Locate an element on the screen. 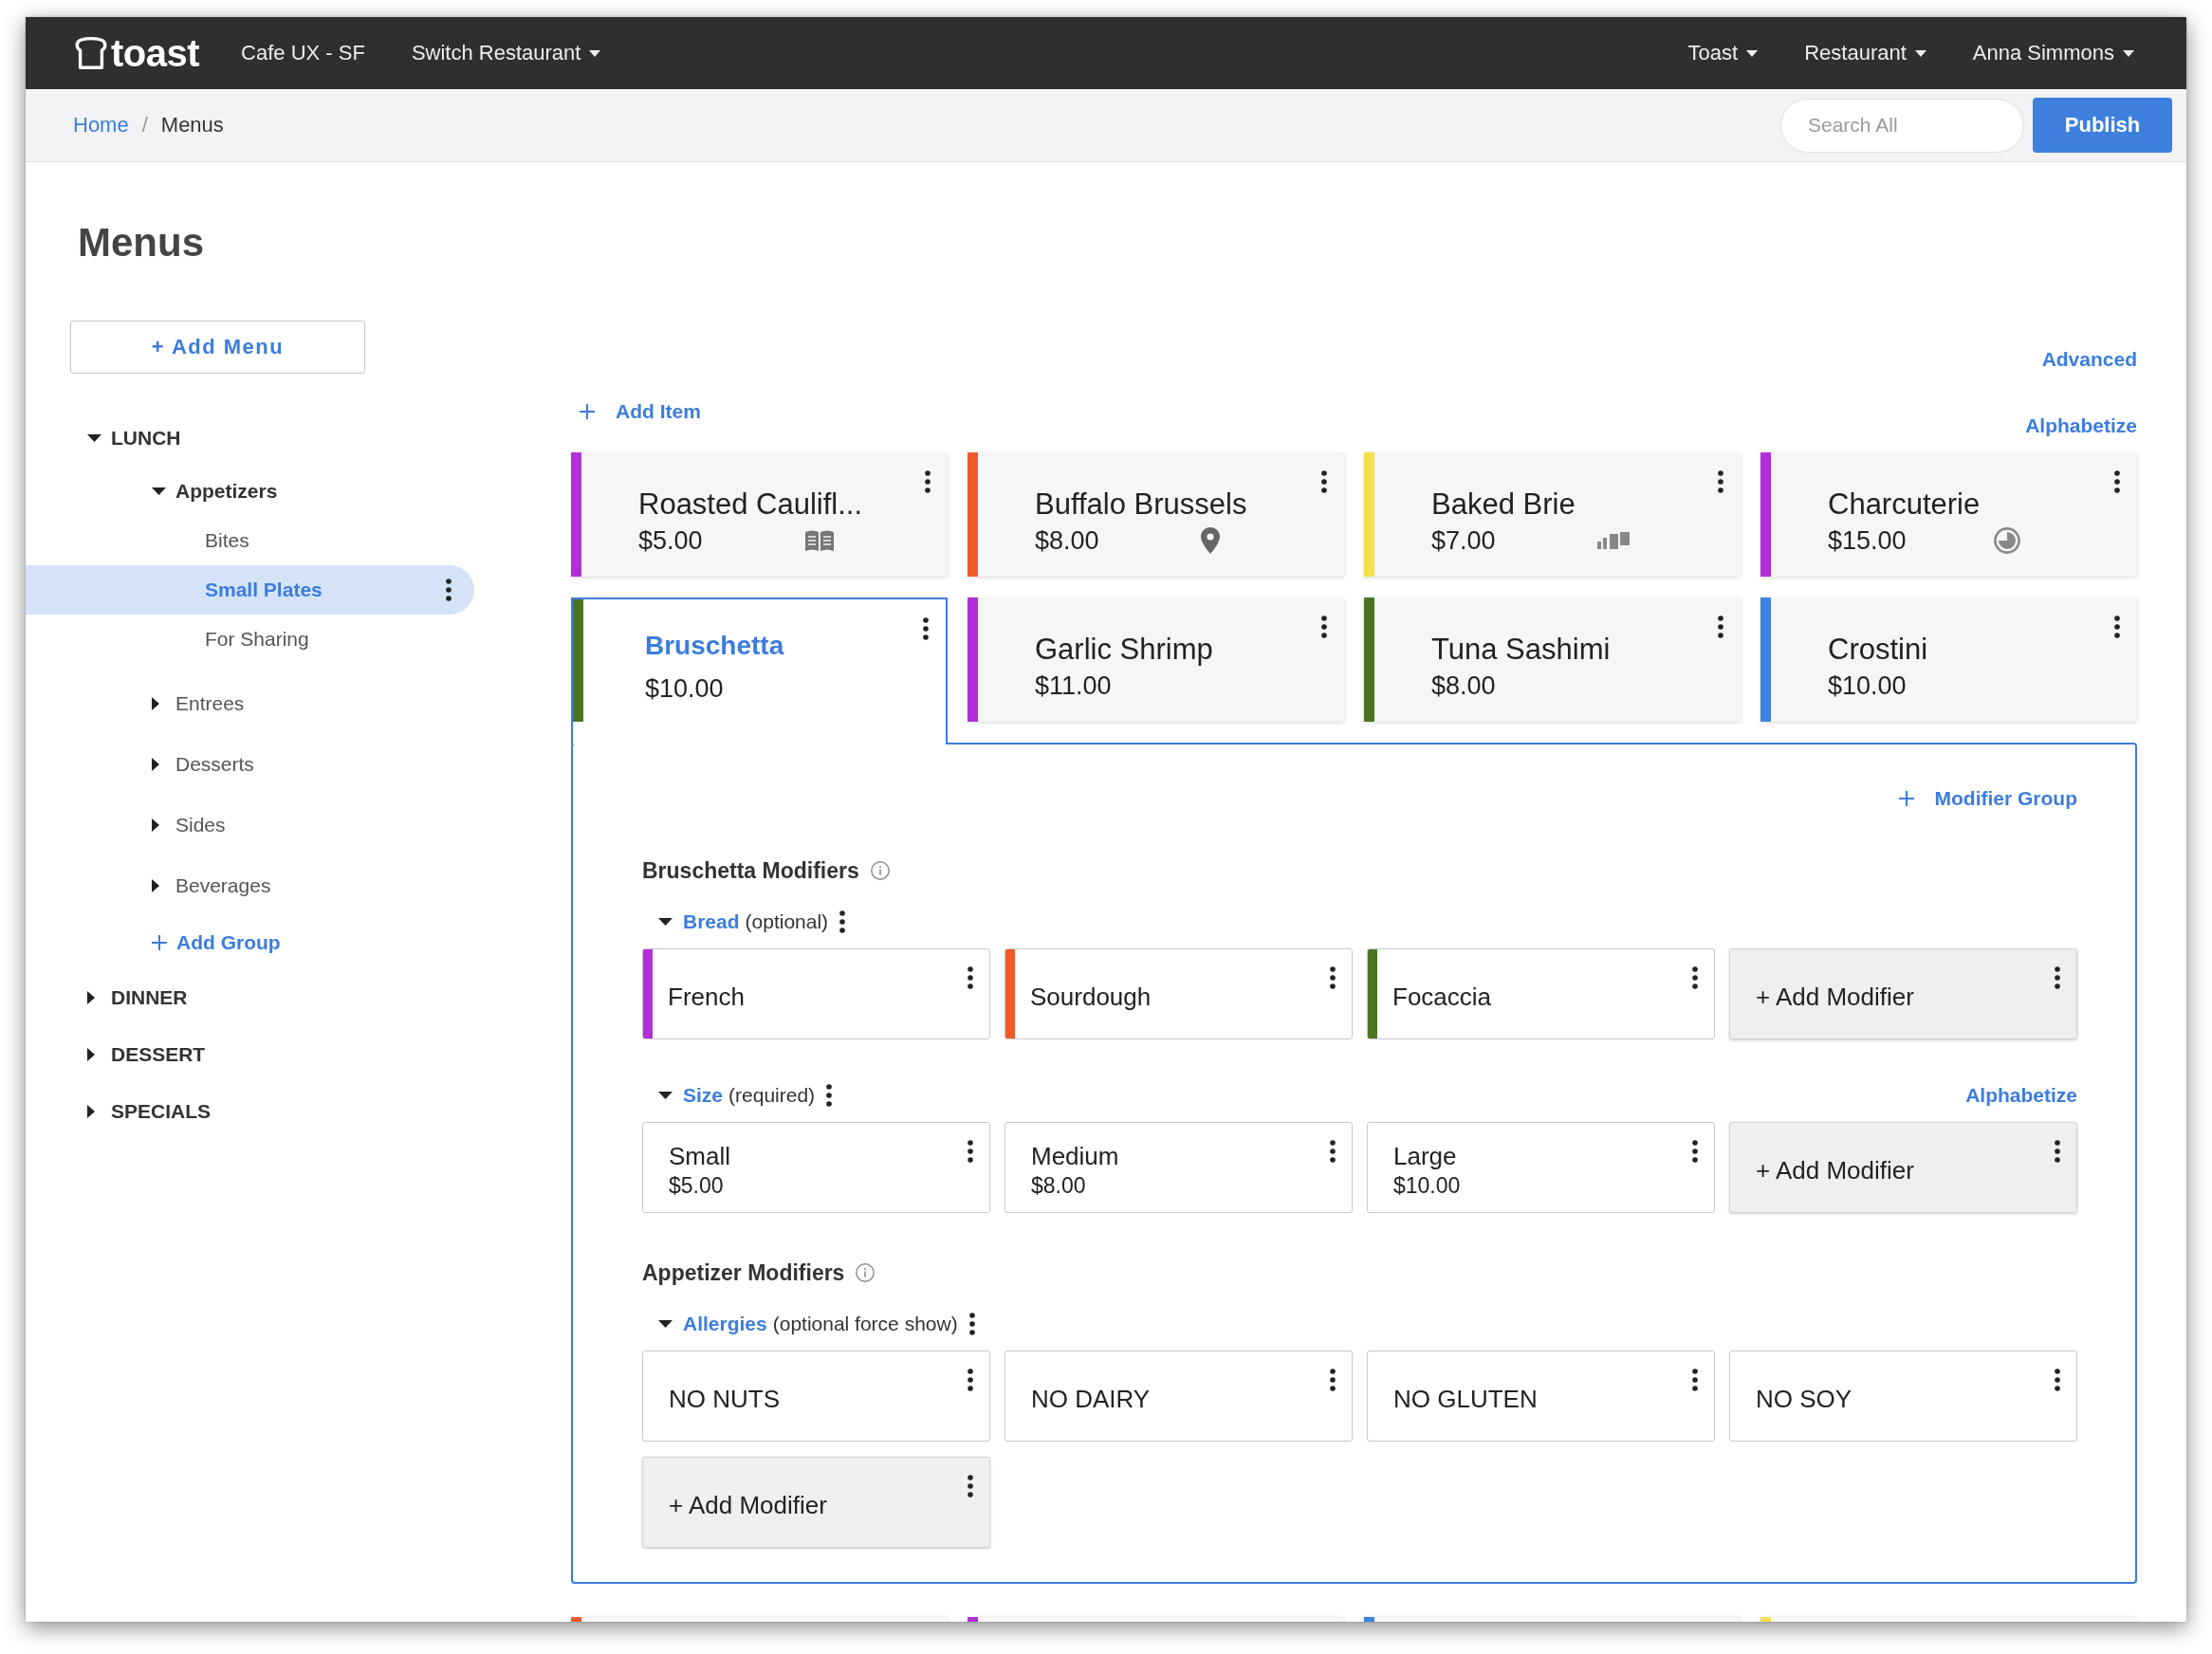  tree-item: LUNCH is located at coordinates (134, 438).